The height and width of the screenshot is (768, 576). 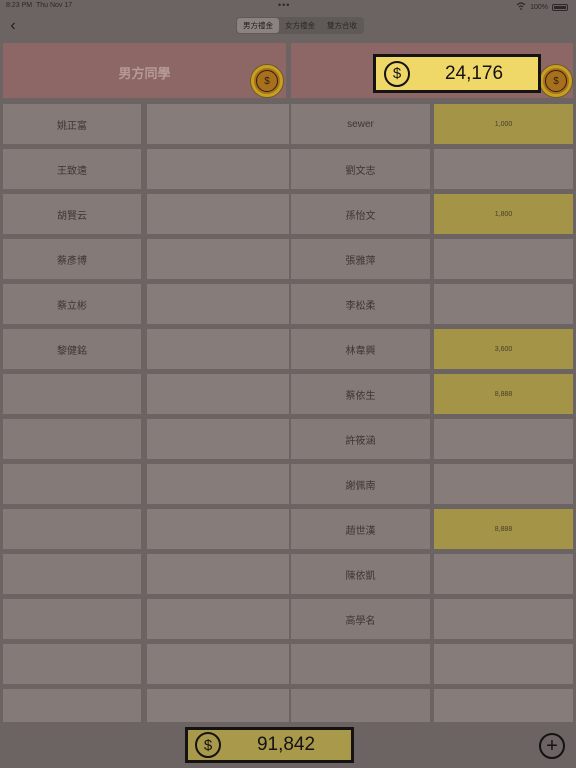 I want to click on coin-button-right: $, so click(x=556, y=81).